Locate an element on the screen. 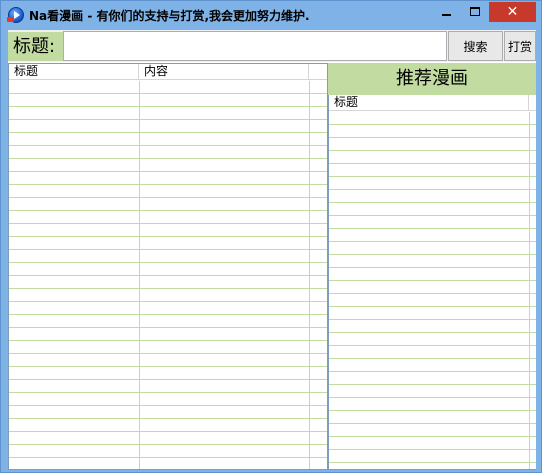  minimize-icon is located at coordinates (446, 15).